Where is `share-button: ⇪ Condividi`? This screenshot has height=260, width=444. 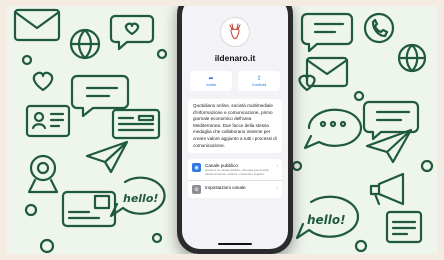 share-button: ⇪ Condividi is located at coordinates (259, 81).